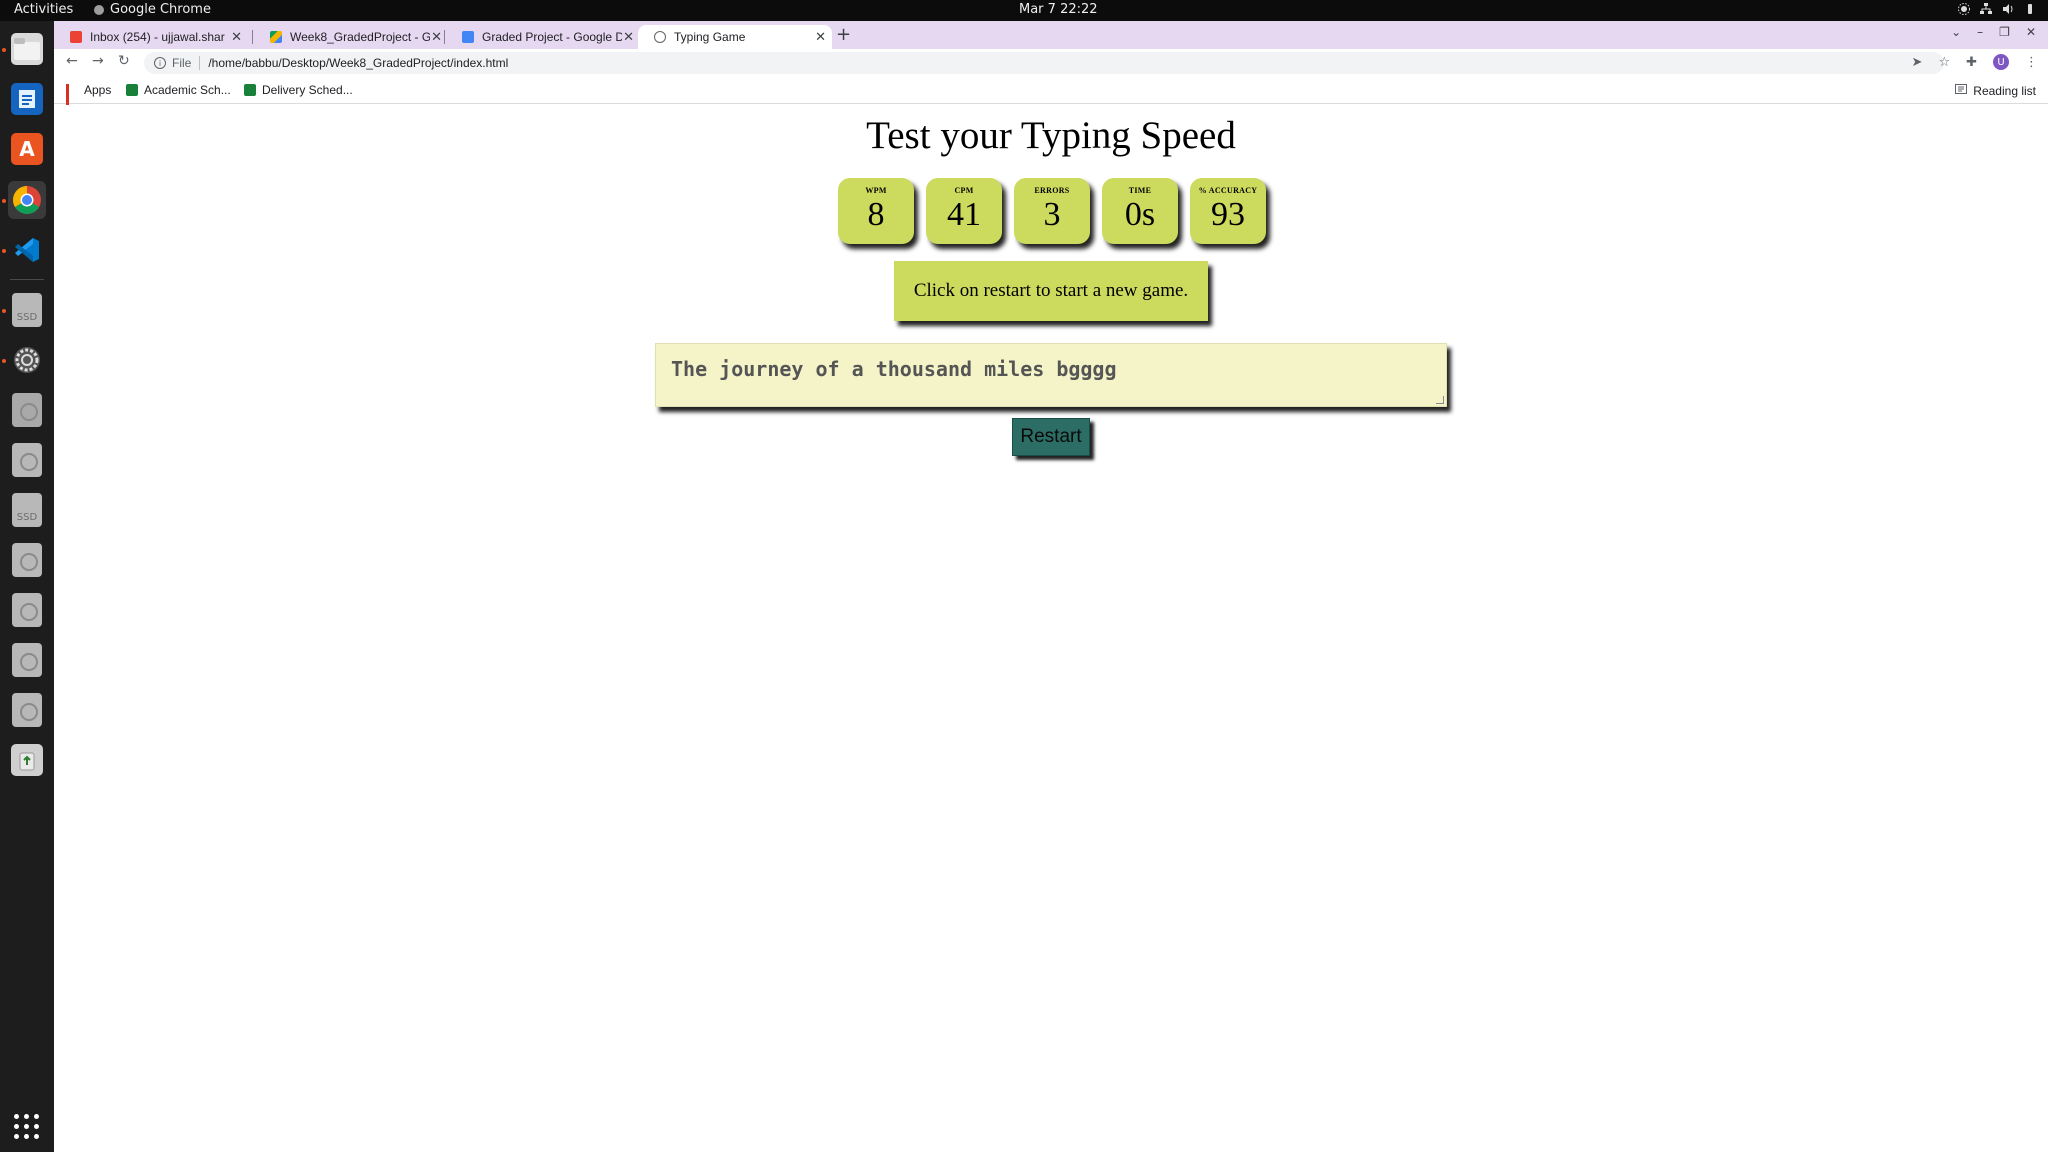 The image size is (2048, 1152). What do you see at coordinates (160, 9) in the screenshot?
I see `app-menu-label: Google Chrome` at bounding box center [160, 9].